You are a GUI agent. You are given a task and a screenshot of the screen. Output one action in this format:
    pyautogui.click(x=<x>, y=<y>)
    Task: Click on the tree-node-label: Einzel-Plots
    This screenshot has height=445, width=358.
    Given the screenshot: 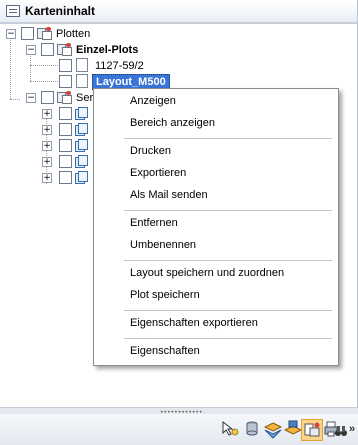 What is the action you would take?
    pyautogui.click(x=107, y=50)
    